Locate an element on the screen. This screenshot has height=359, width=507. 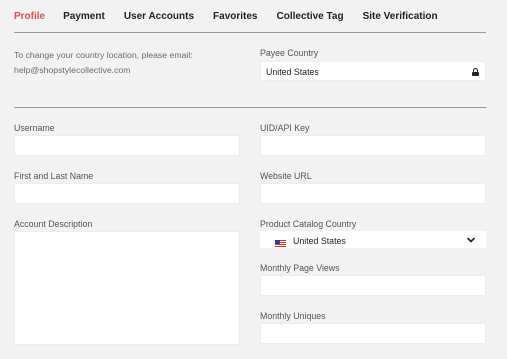
tab-site-verification: Site Verification is located at coordinates (400, 18).